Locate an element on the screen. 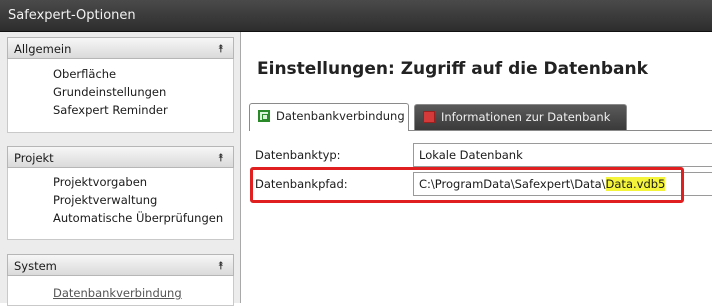 The width and height of the screenshot is (712, 306). sidebar-item-projektvorgaben: Projektvorgaben is located at coordinates (100, 182).